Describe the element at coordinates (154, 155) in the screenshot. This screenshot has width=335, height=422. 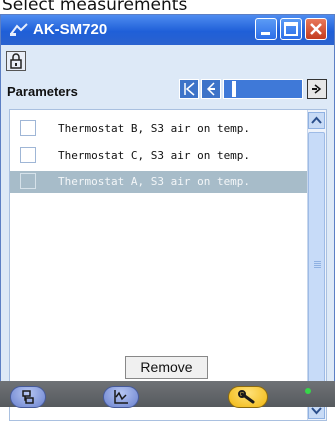
I see `row-label: Thermostat C, S3 air on temp.` at that location.